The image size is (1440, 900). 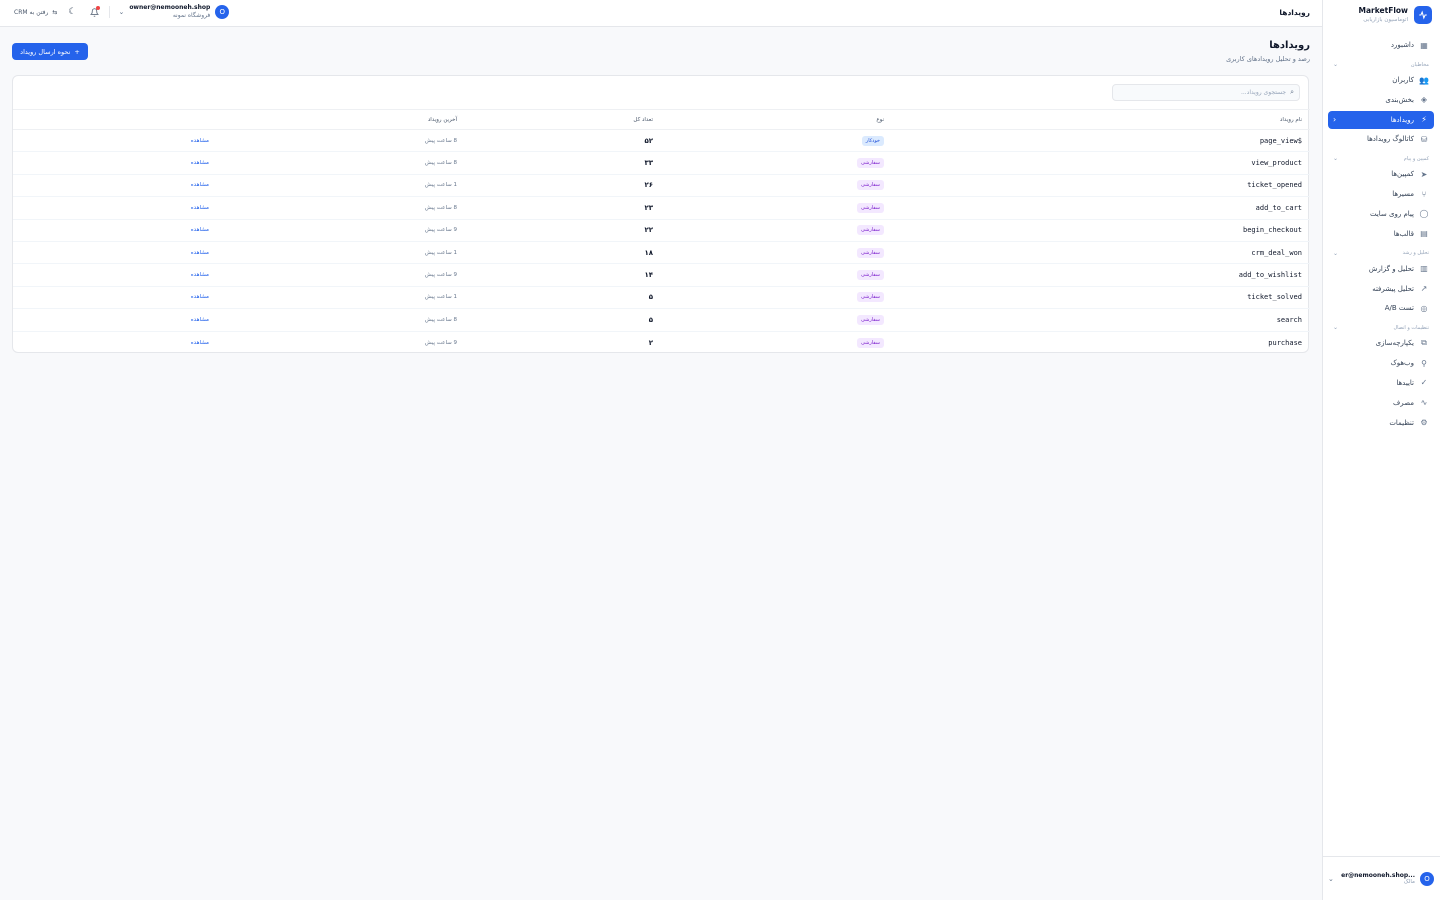 I want to click on account-menu: O owner@nemooneh.shop فروشگاه نمونه ⌄, so click(x=174, y=12).